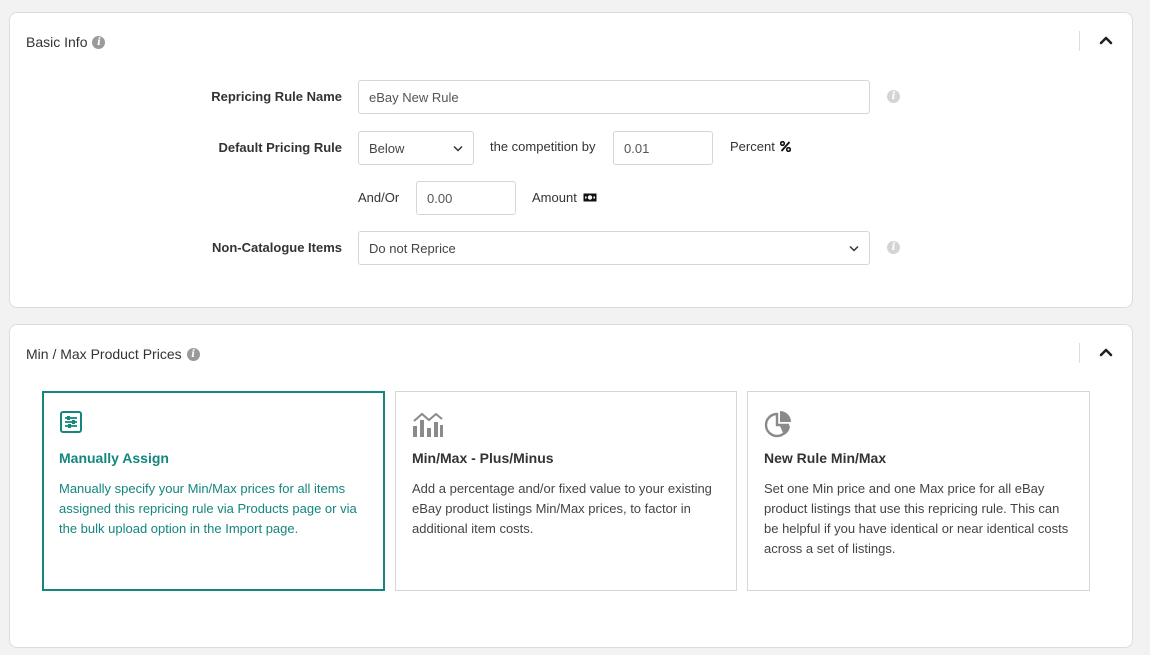  What do you see at coordinates (57, 42) in the screenshot?
I see `basic-info-title: Basic Info` at bounding box center [57, 42].